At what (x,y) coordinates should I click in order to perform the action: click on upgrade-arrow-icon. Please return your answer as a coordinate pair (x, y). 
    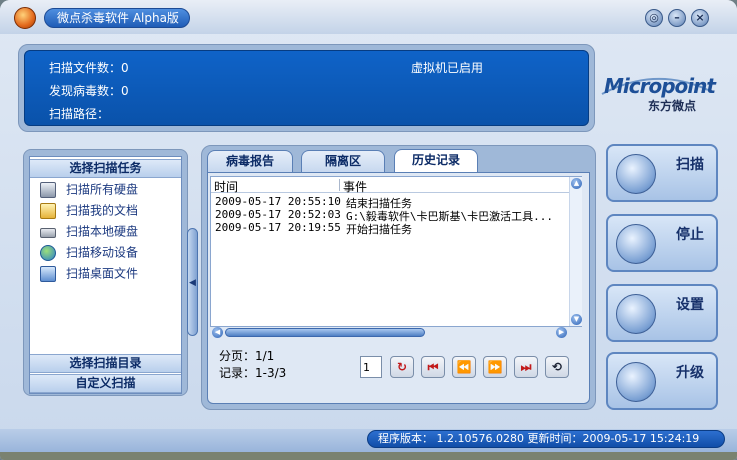
    Looking at the image, I should click on (636, 382).